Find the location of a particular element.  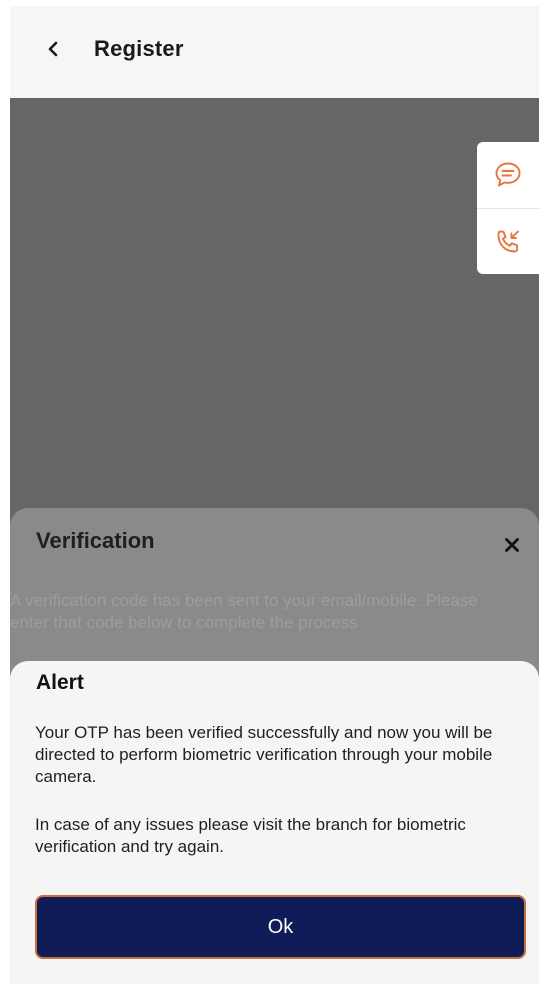

chat-bubble-icon is located at coordinates (508, 174).